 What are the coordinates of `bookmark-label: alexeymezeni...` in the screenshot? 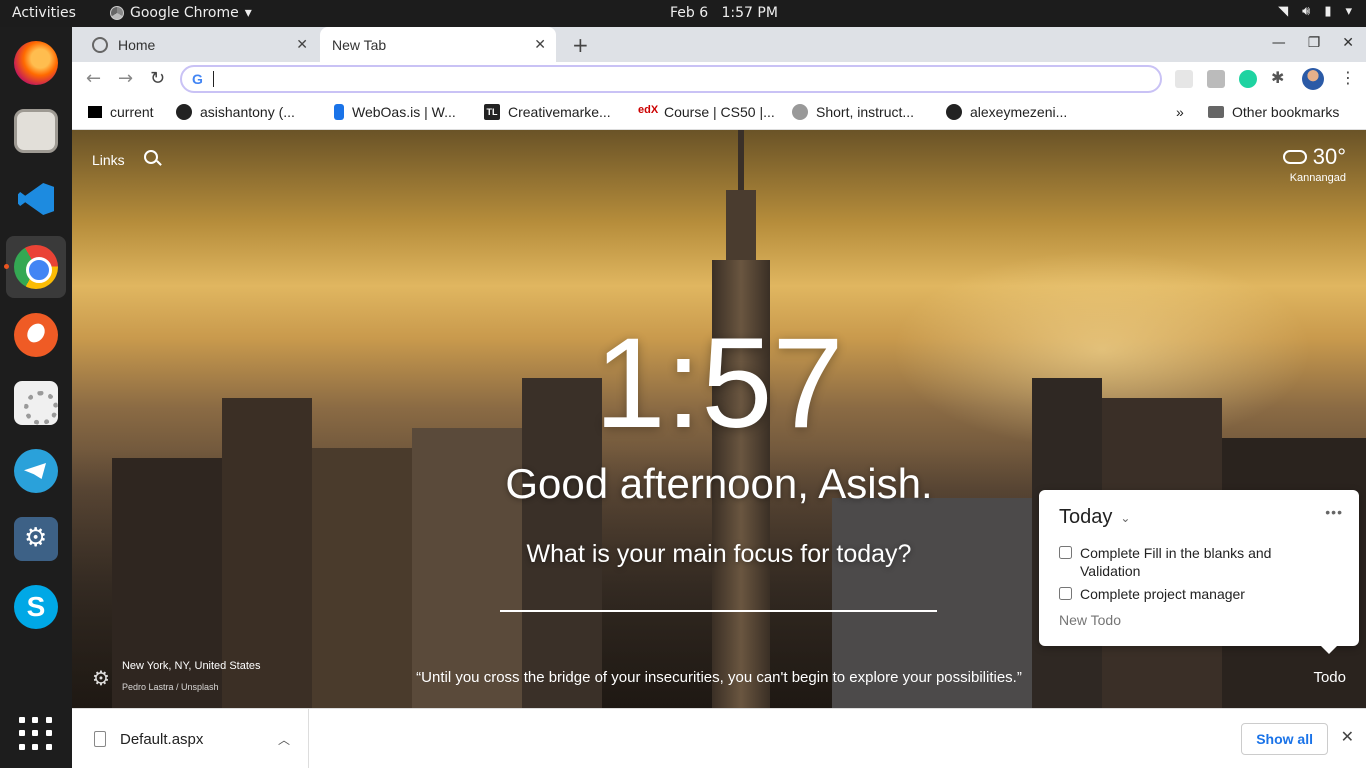 It's located at (1019, 112).